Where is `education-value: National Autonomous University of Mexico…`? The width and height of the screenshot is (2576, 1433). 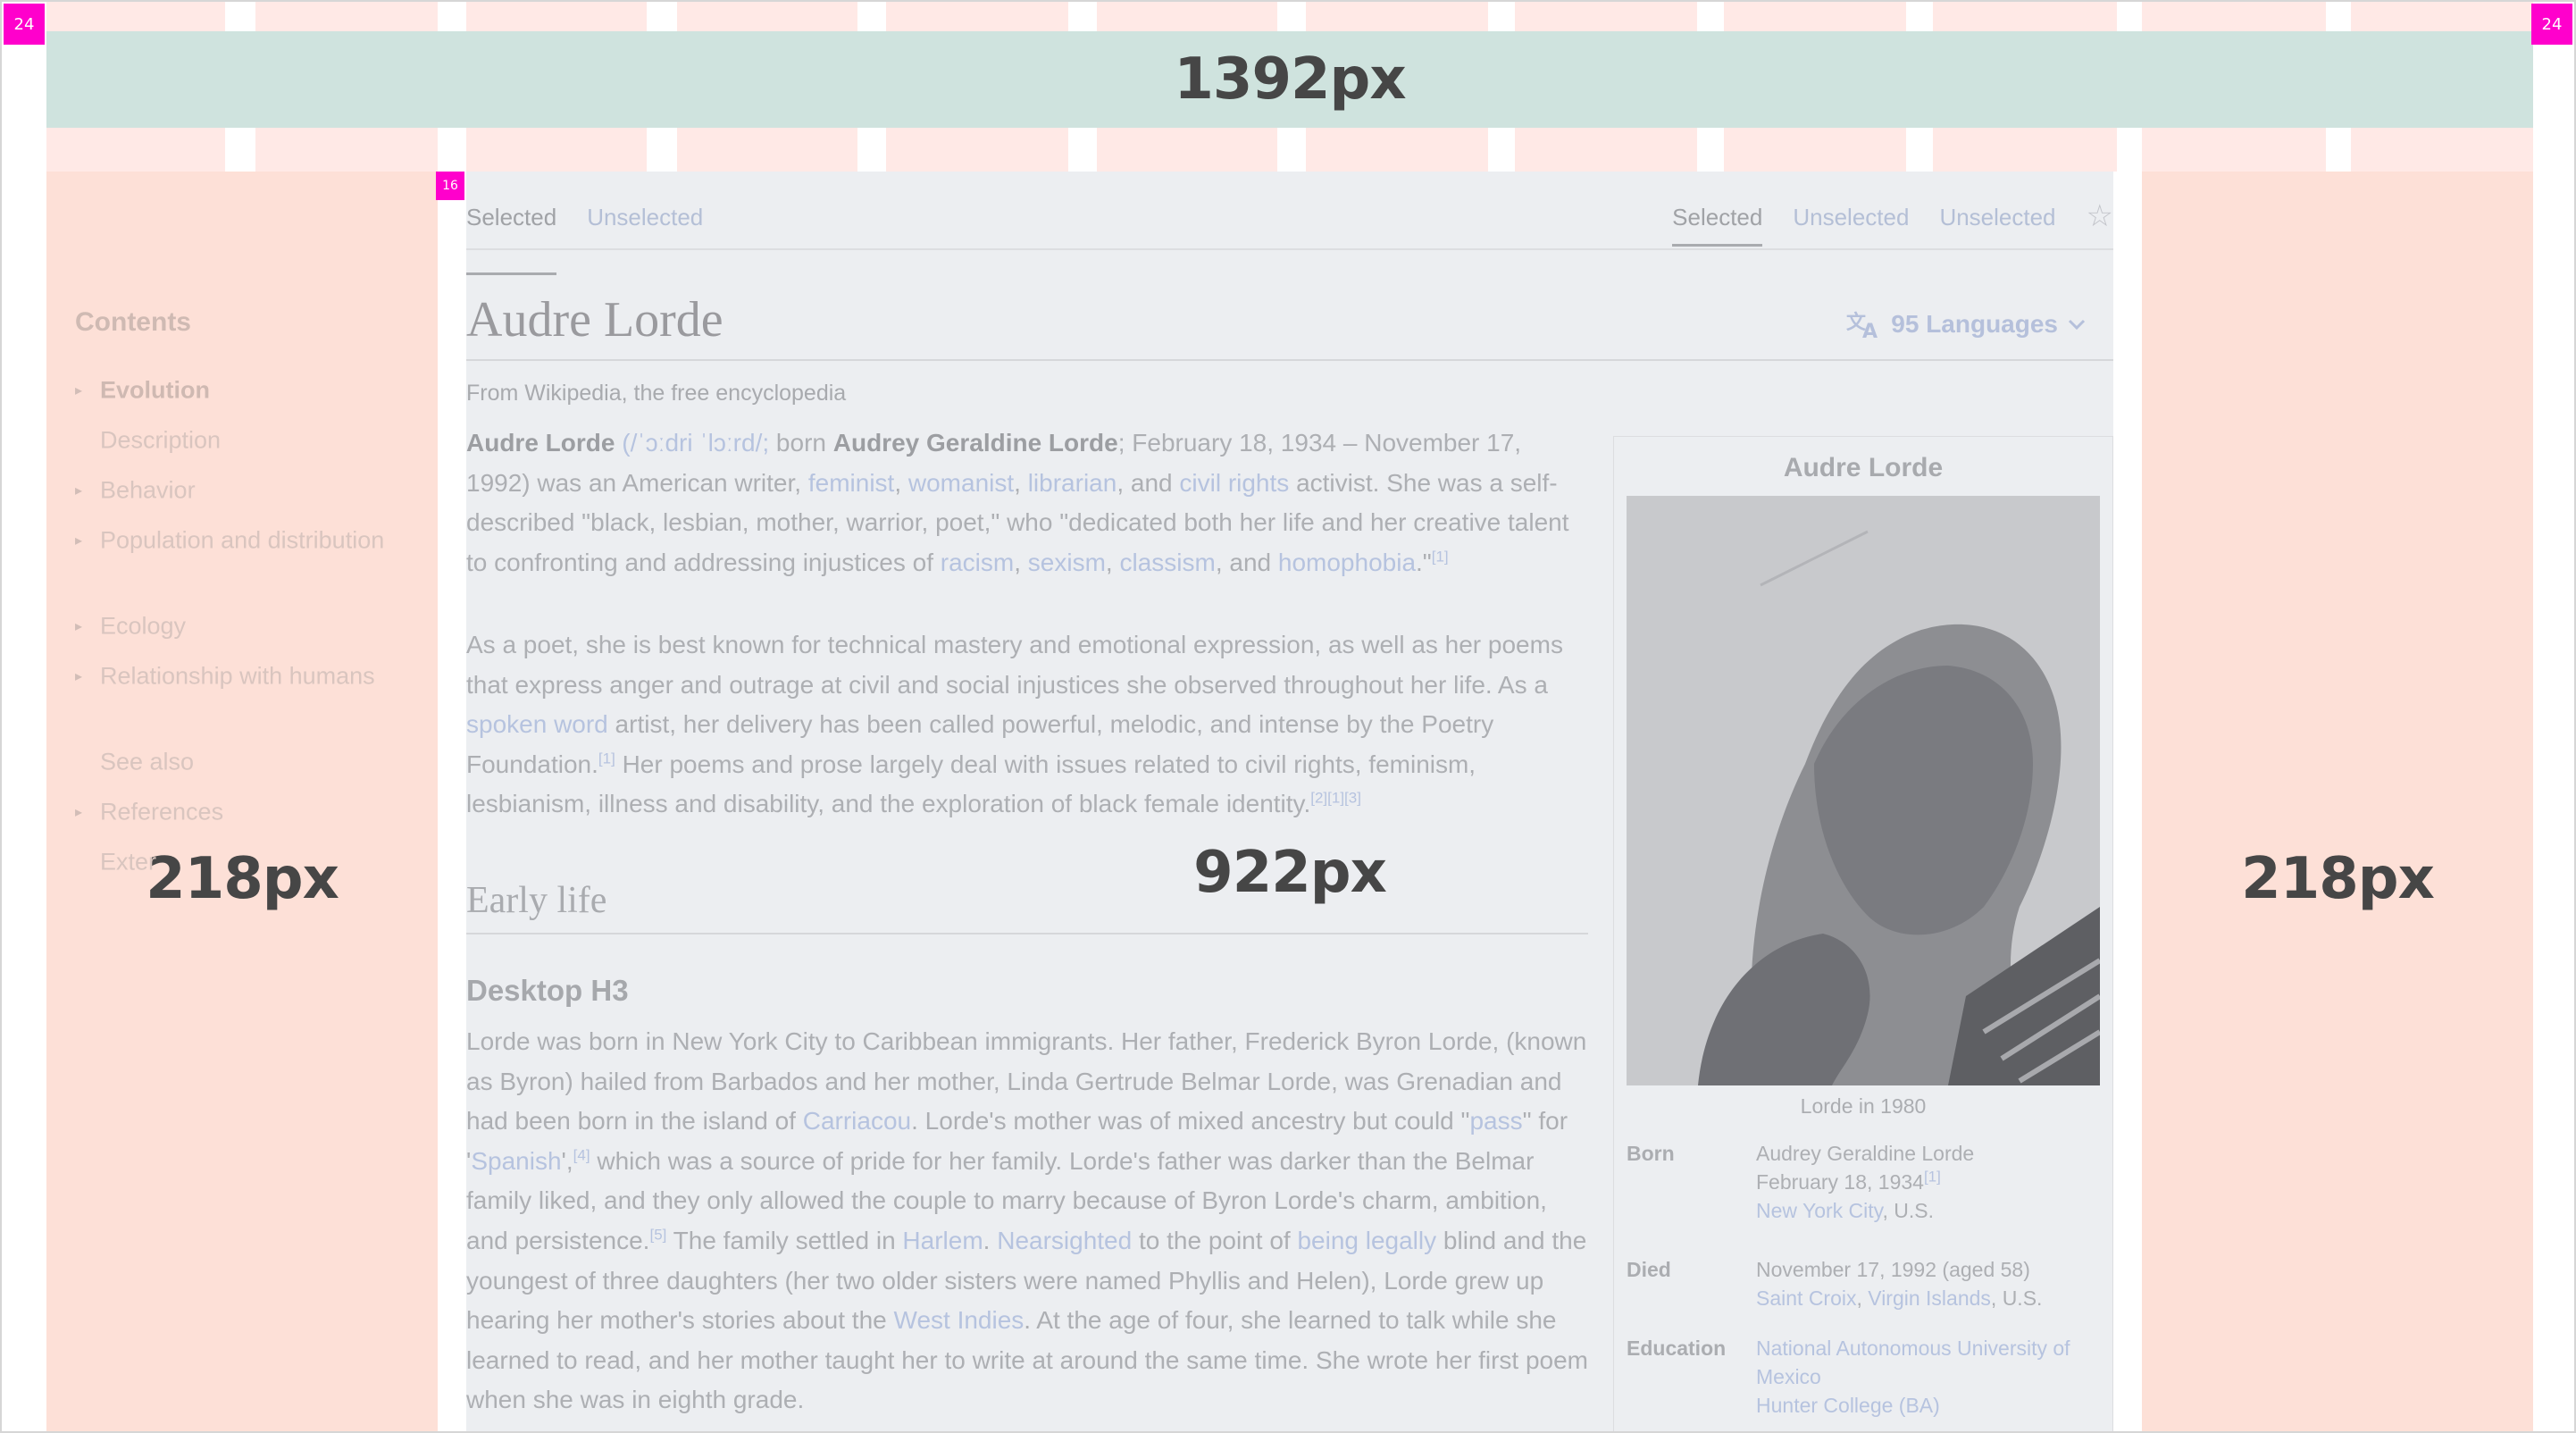 education-value: National Autonomous University of Mexico… is located at coordinates (1928, 1377).